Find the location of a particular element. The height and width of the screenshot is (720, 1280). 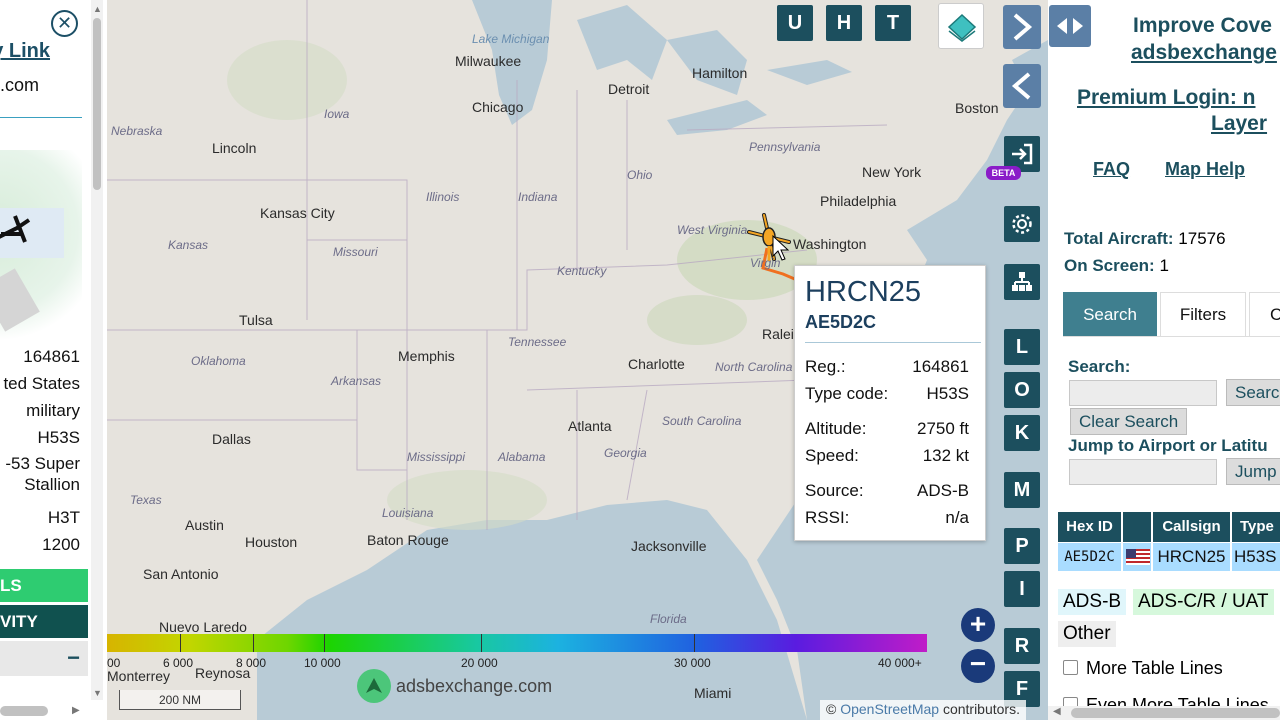

minus-icon: − is located at coordinates (978, 663).